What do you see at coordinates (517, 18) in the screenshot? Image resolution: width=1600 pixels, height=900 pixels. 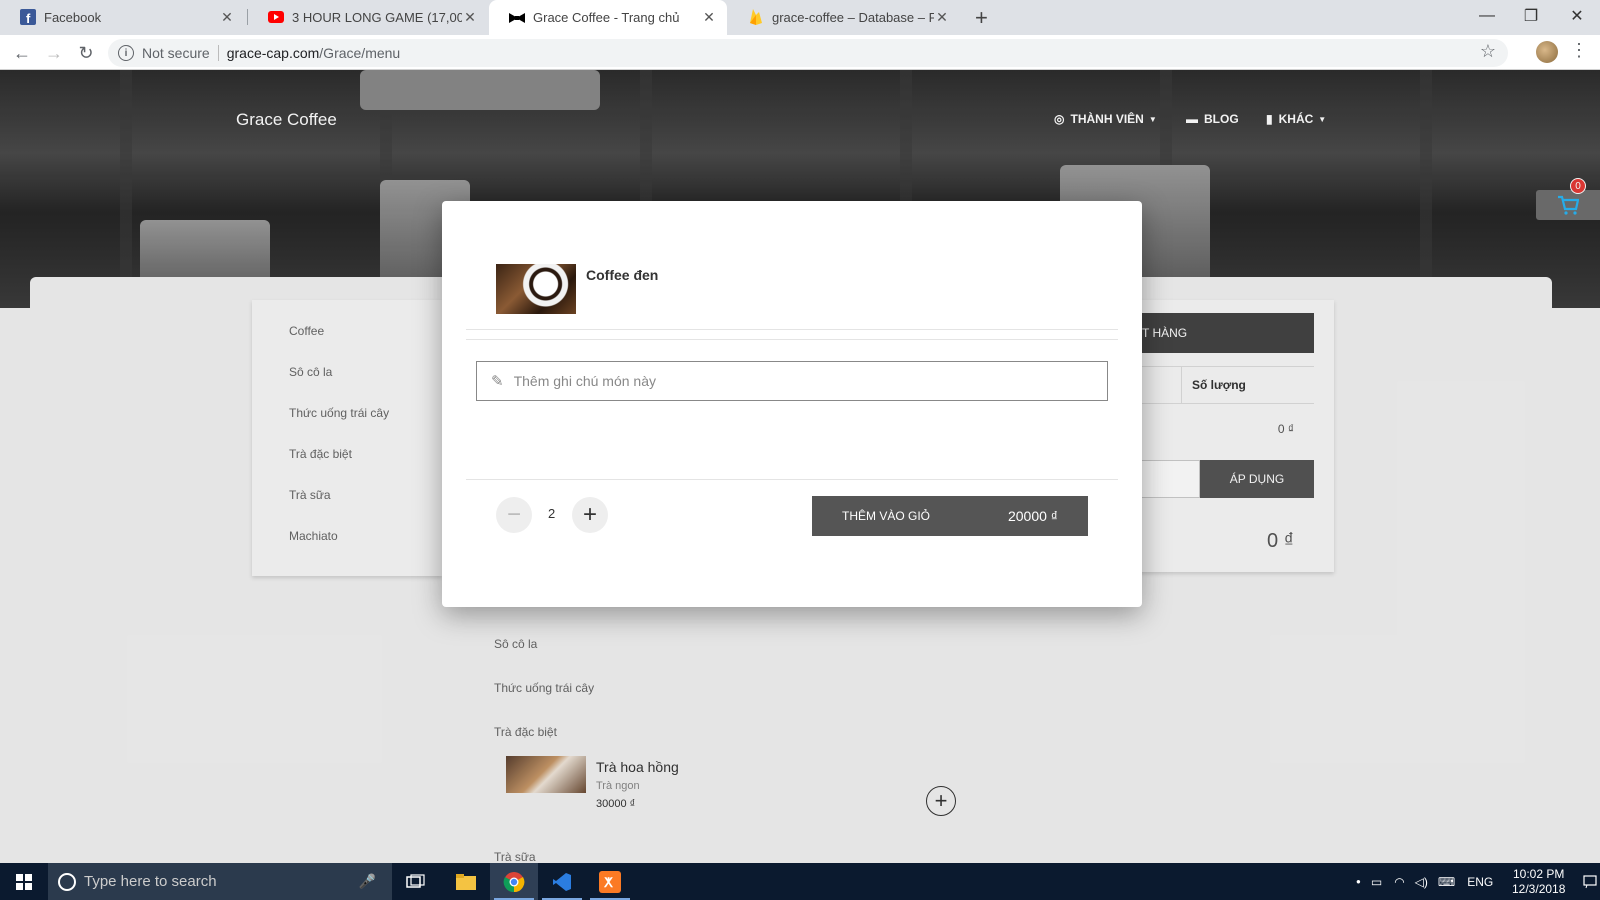 I see `bowtie-icon` at bounding box center [517, 18].